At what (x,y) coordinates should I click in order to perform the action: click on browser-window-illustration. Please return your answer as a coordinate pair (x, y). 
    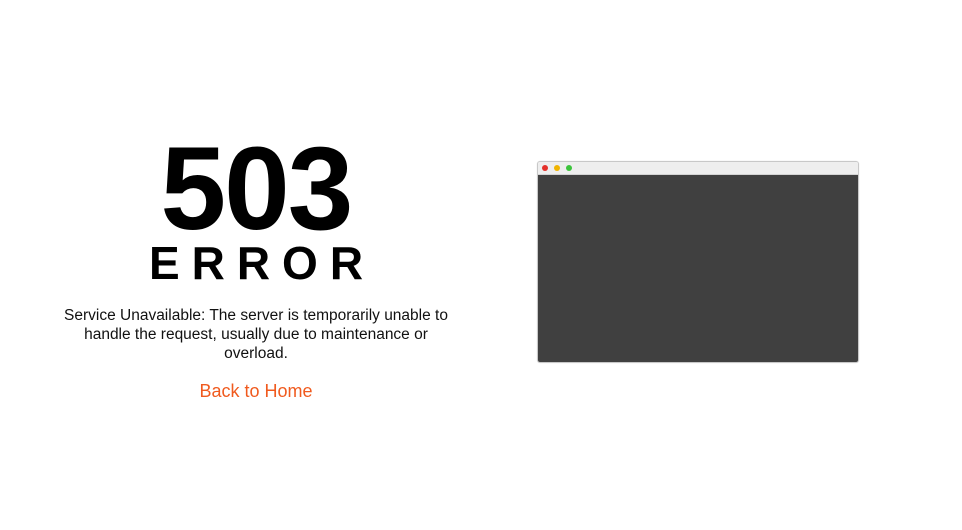
    Looking at the image, I should click on (698, 262).